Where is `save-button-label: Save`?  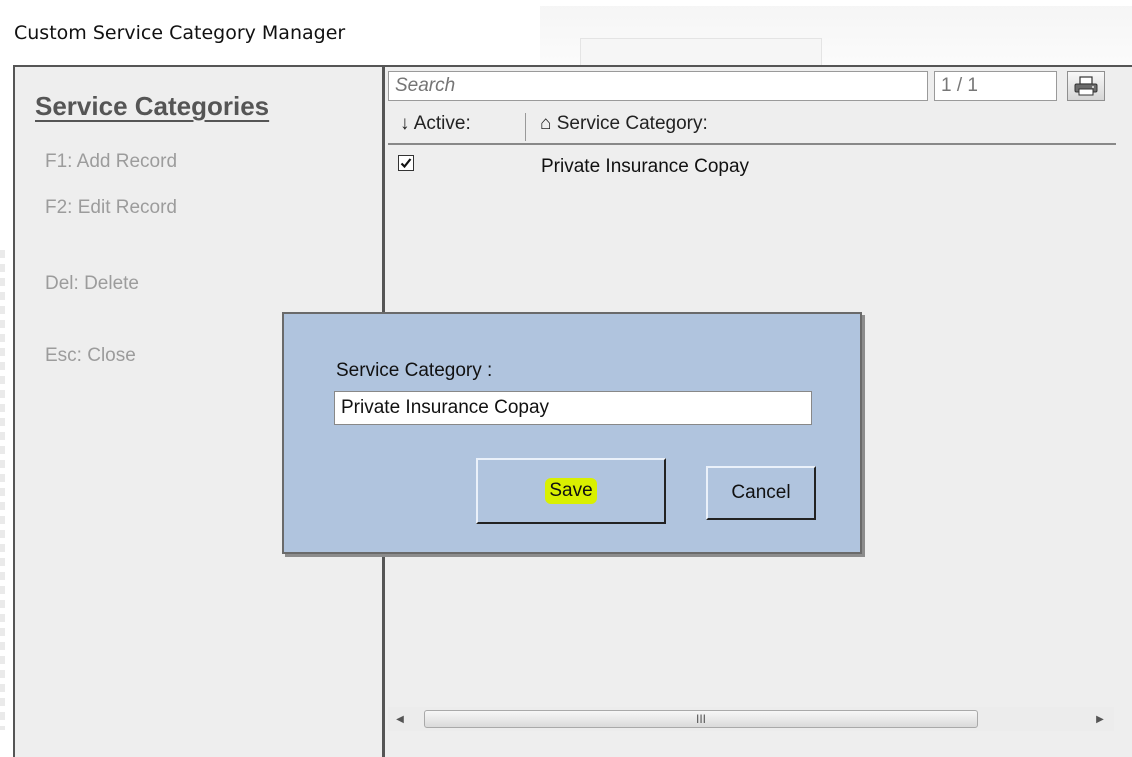
save-button-label: Save is located at coordinates (571, 491).